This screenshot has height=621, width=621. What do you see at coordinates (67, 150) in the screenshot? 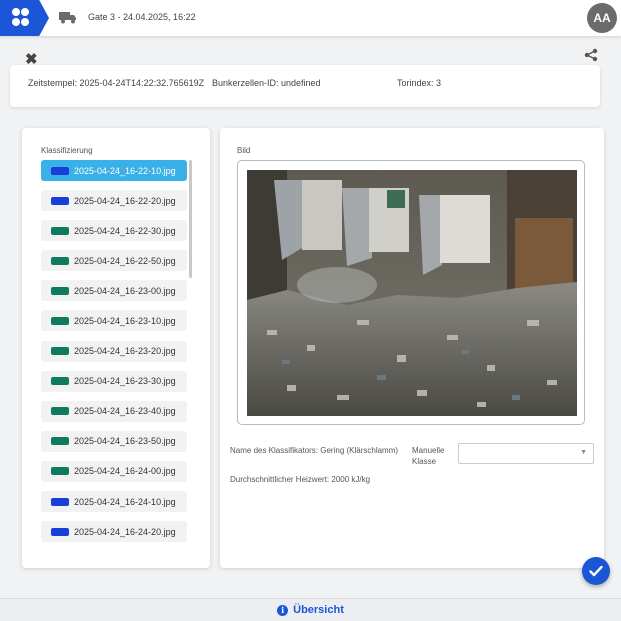
I see `classification-label: Klassifizierung` at bounding box center [67, 150].